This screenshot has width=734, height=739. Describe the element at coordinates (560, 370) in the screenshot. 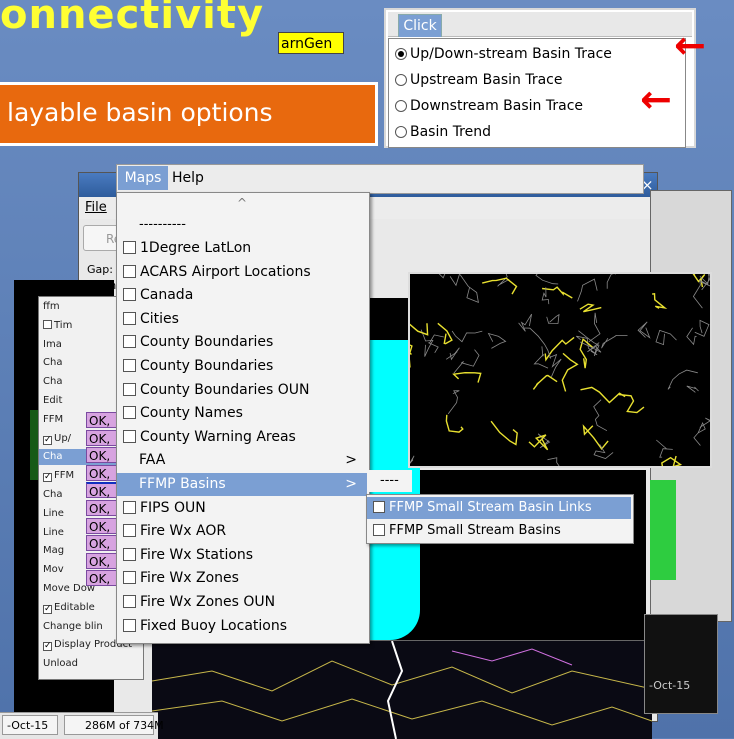

I see `basin-streams` at that location.